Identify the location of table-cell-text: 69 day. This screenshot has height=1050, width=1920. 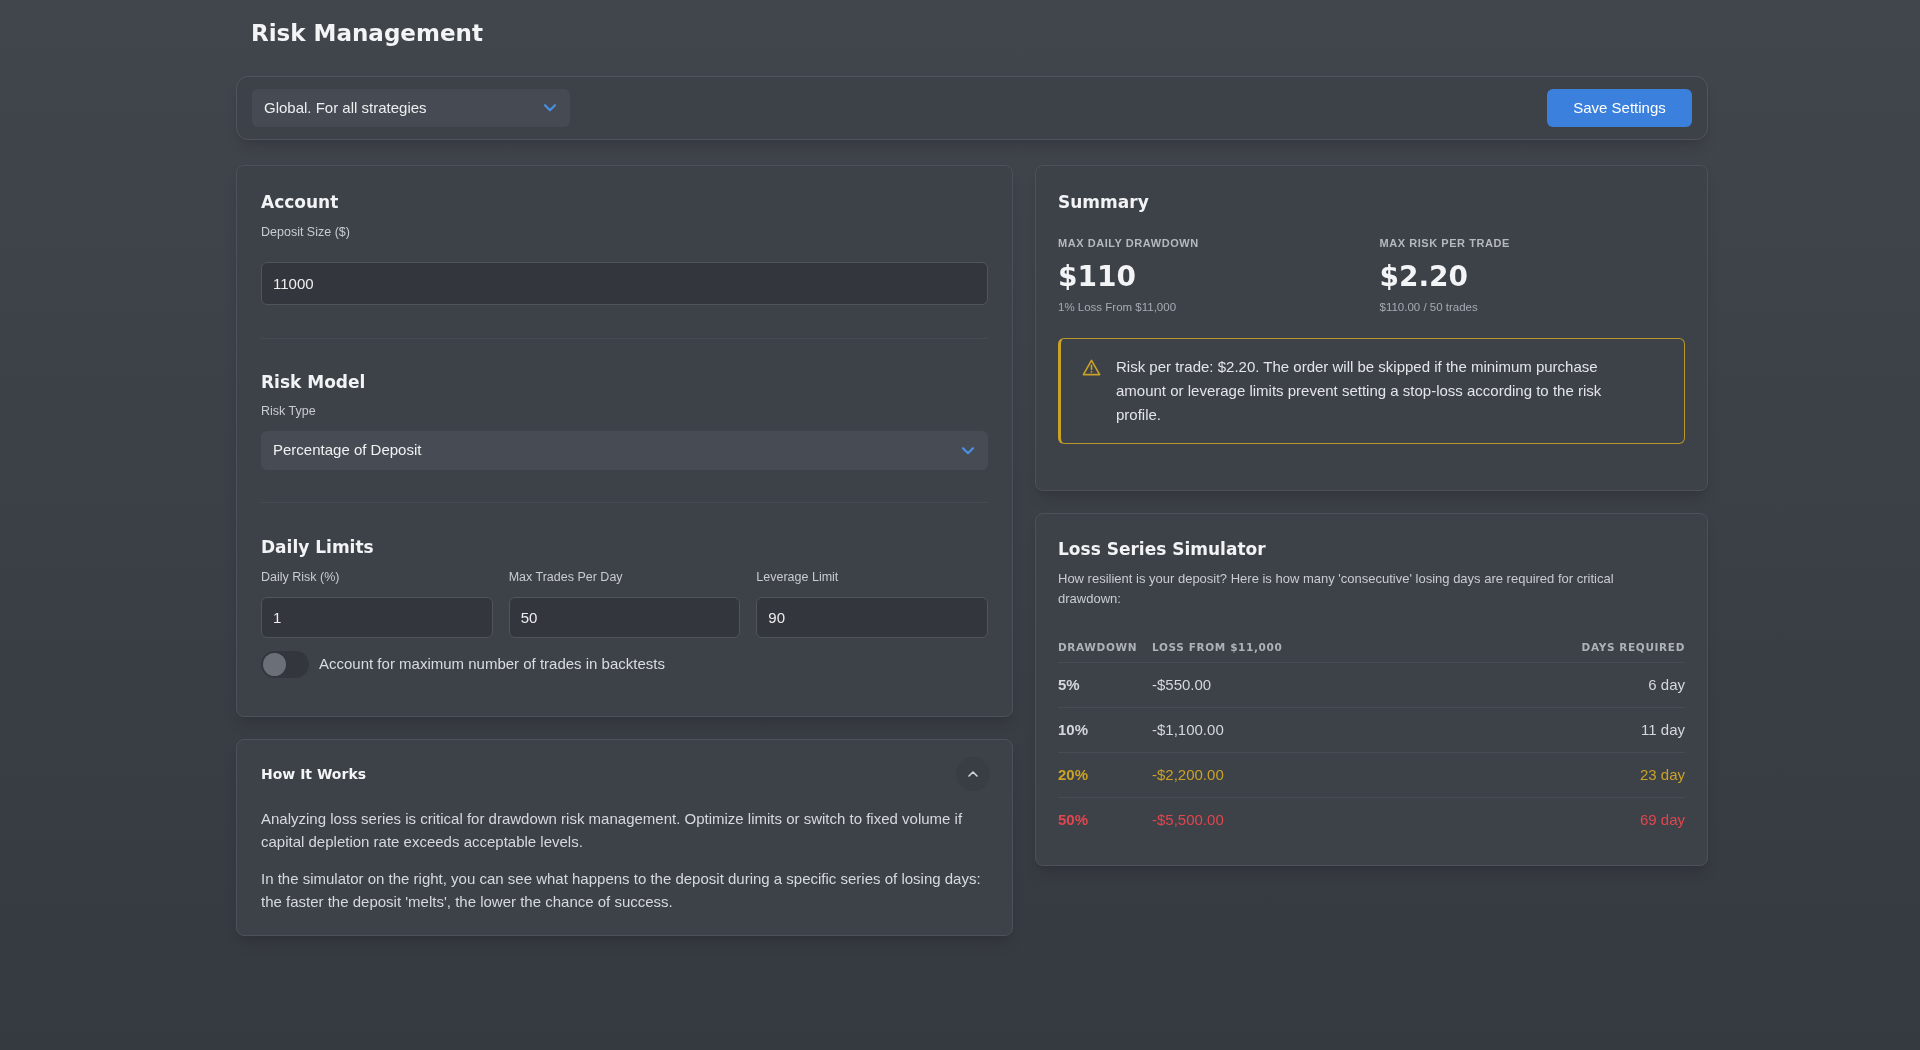
(1662, 820).